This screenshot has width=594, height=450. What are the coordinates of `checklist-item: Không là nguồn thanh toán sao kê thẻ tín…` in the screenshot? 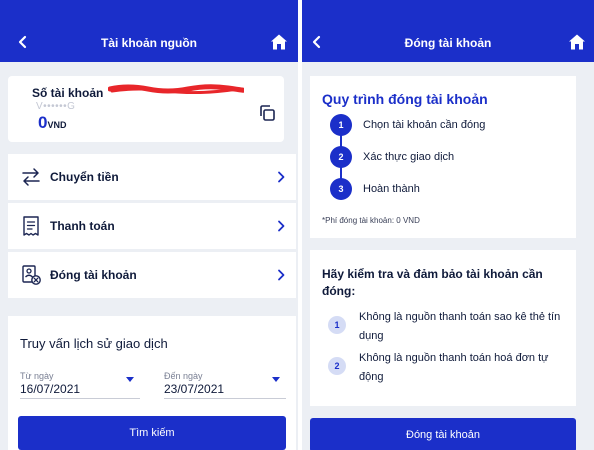 It's located at (460, 326).